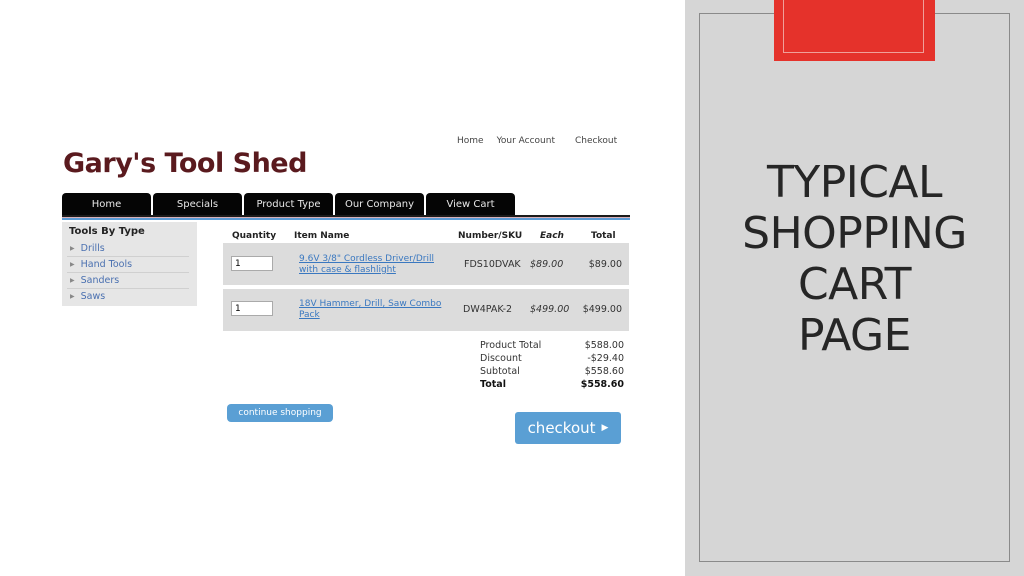 The width and height of the screenshot is (1024, 576). What do you see at coordinates (100, 280) in the screenshot?
I see `sidebar-item-label: Sanders` at bounding box center [100, 280].